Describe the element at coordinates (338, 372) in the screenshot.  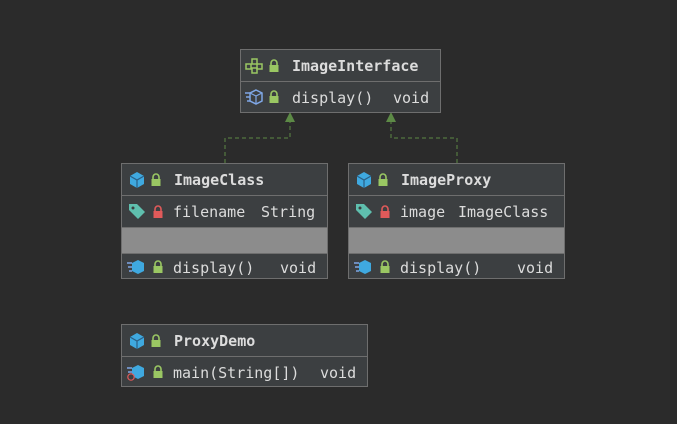
I see `proxy-demo-method-type: void` at that location.